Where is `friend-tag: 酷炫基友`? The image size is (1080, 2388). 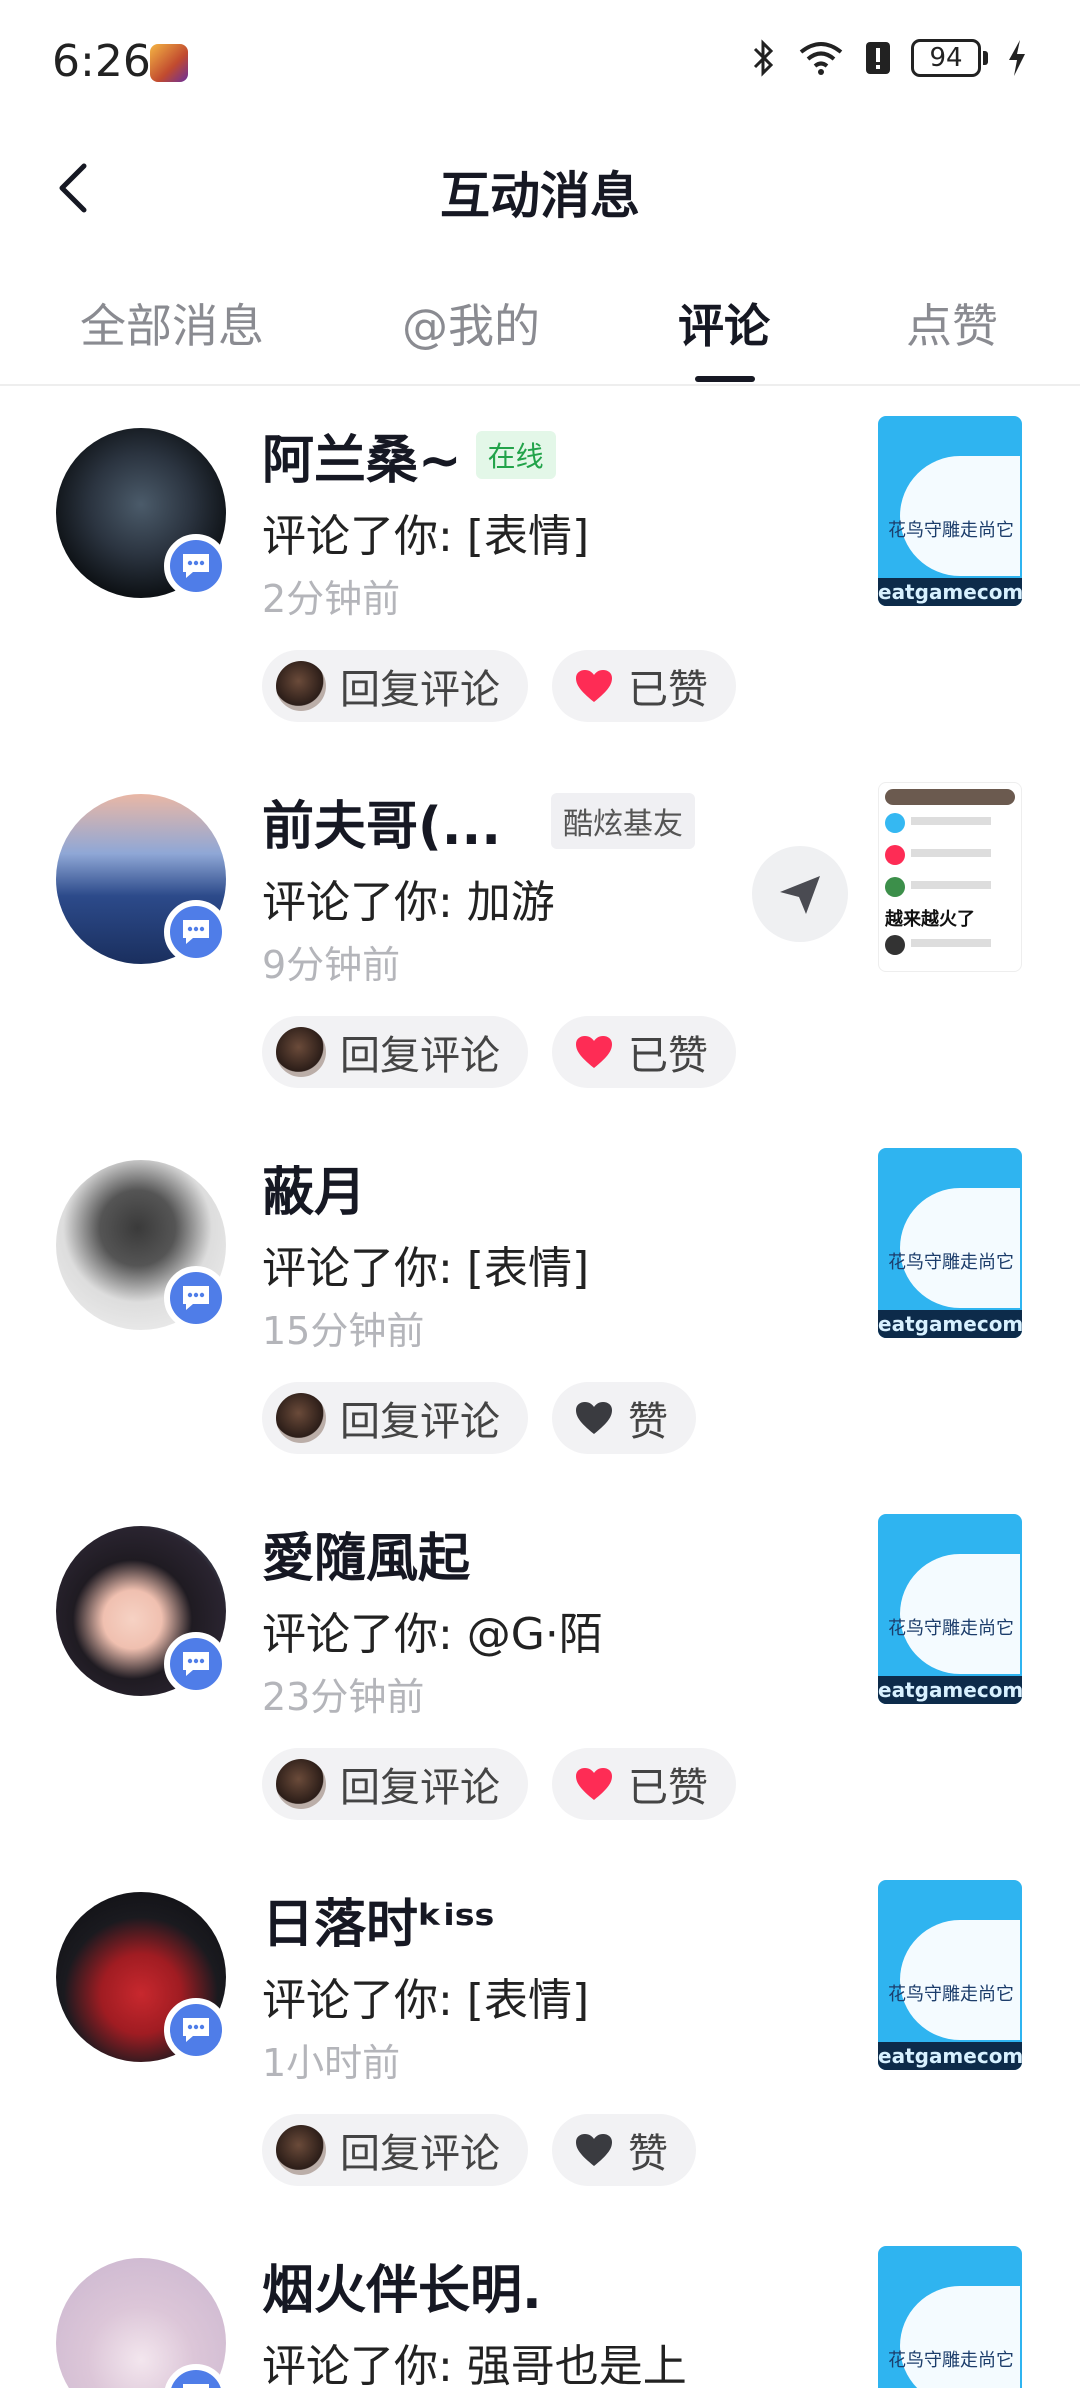 friend-tag: 酷炫基友 is located at coordinates (623, 821).